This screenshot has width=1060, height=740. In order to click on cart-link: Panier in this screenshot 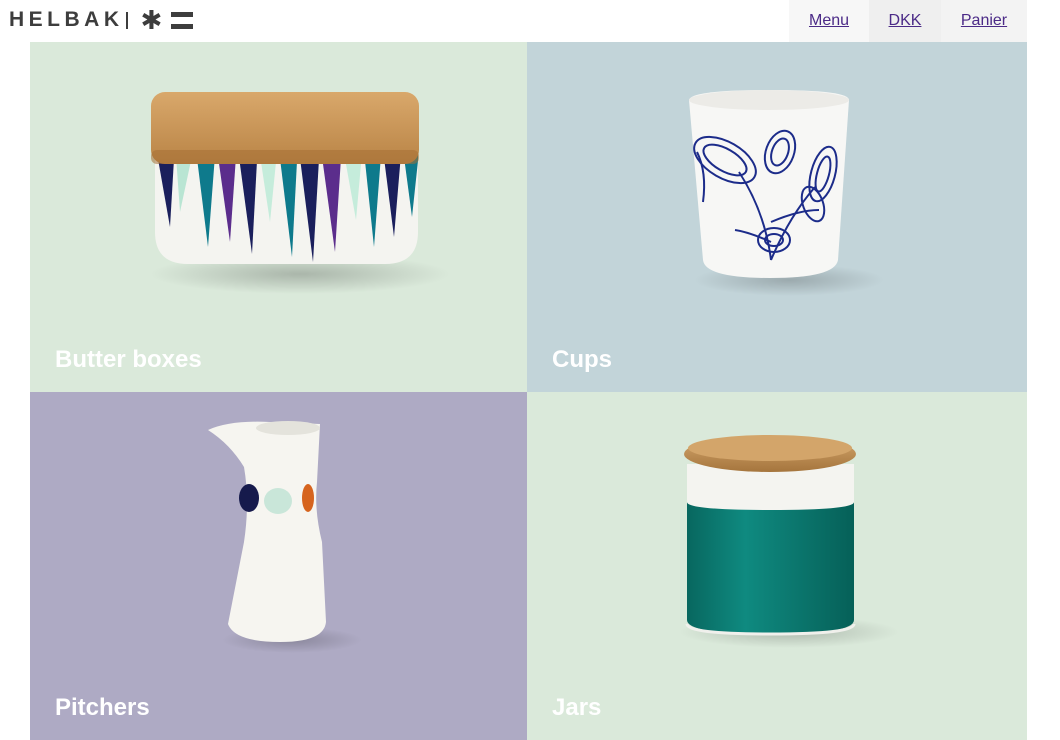, I will do `click(984, 21)`.